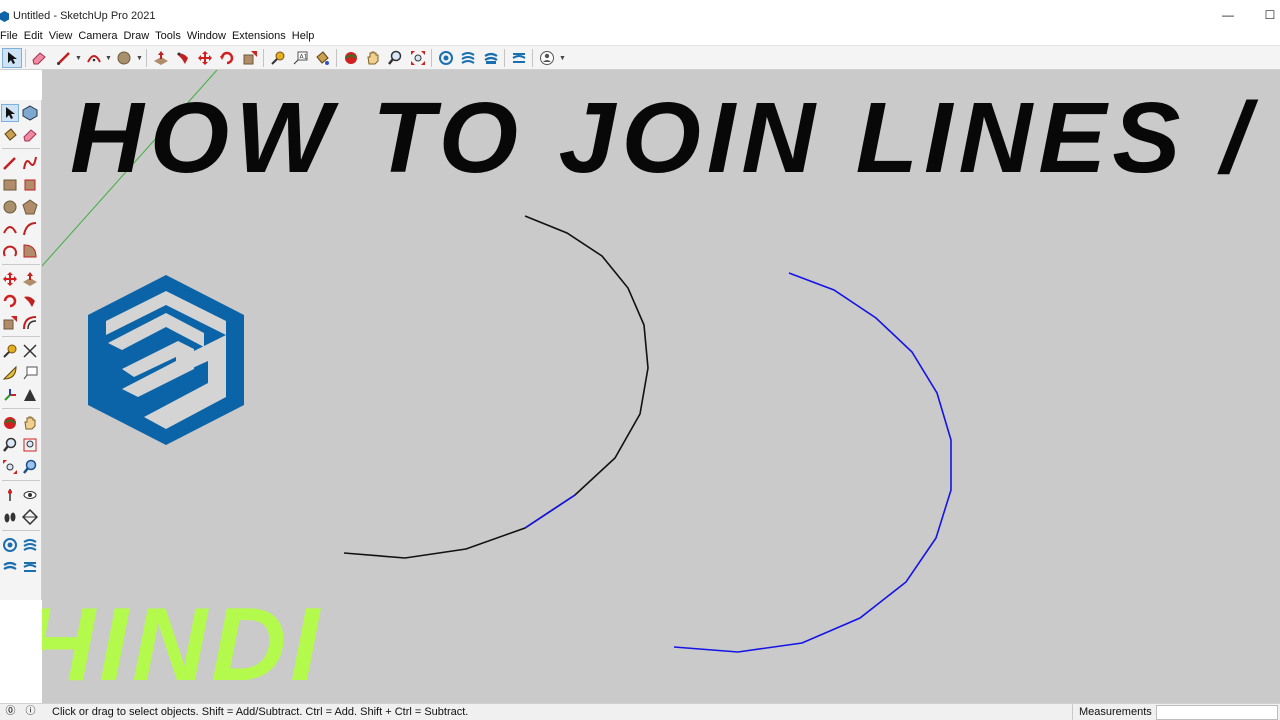  What do you see at coordinates (30, 323) in the screenshot?
I see `lt-offset-button` at bounding box center [30, 323].